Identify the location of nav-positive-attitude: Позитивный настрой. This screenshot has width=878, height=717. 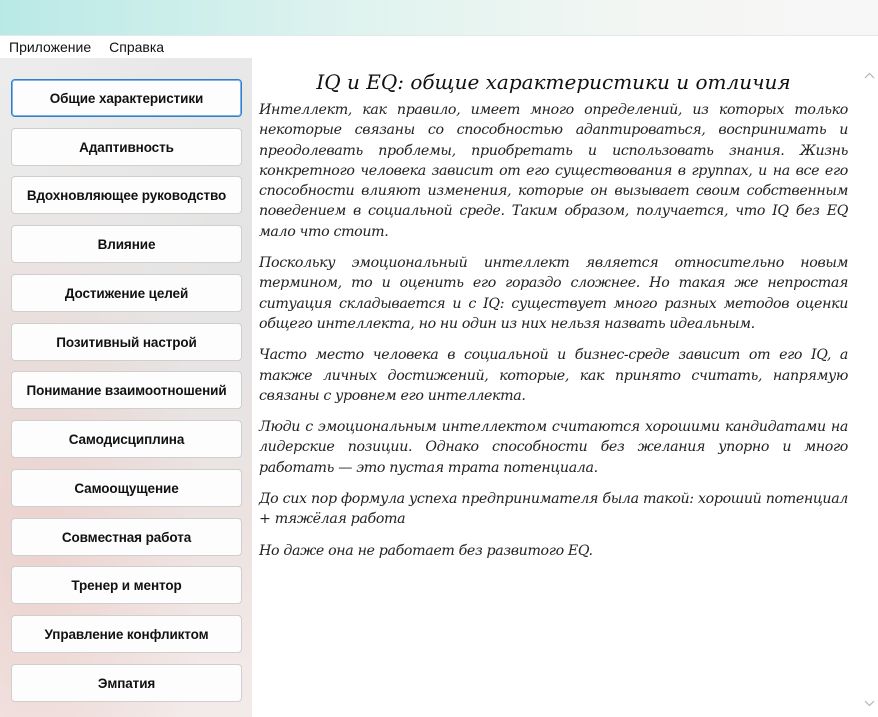
(126, 342).